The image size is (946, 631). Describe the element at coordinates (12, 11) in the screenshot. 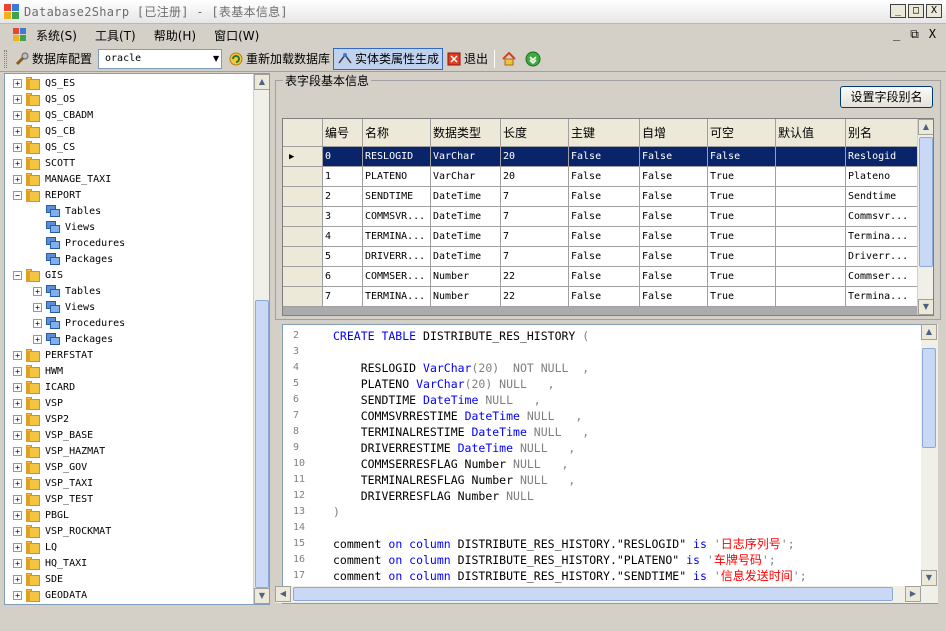

I see `app-icon` at that location.